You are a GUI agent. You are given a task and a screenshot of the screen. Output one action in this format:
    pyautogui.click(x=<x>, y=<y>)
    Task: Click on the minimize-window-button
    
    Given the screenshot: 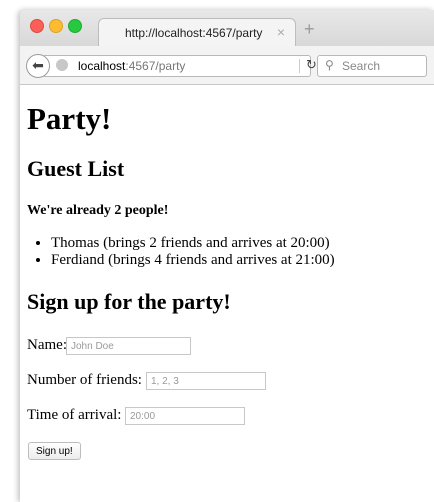 What is the action you would take?
    pyautogui.click(x=56, y=26)
    